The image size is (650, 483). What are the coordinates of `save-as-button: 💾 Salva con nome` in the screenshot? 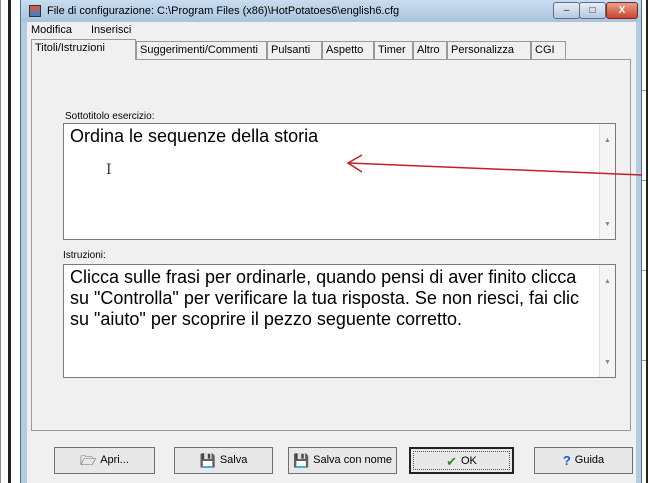 It's located at (342, 460).